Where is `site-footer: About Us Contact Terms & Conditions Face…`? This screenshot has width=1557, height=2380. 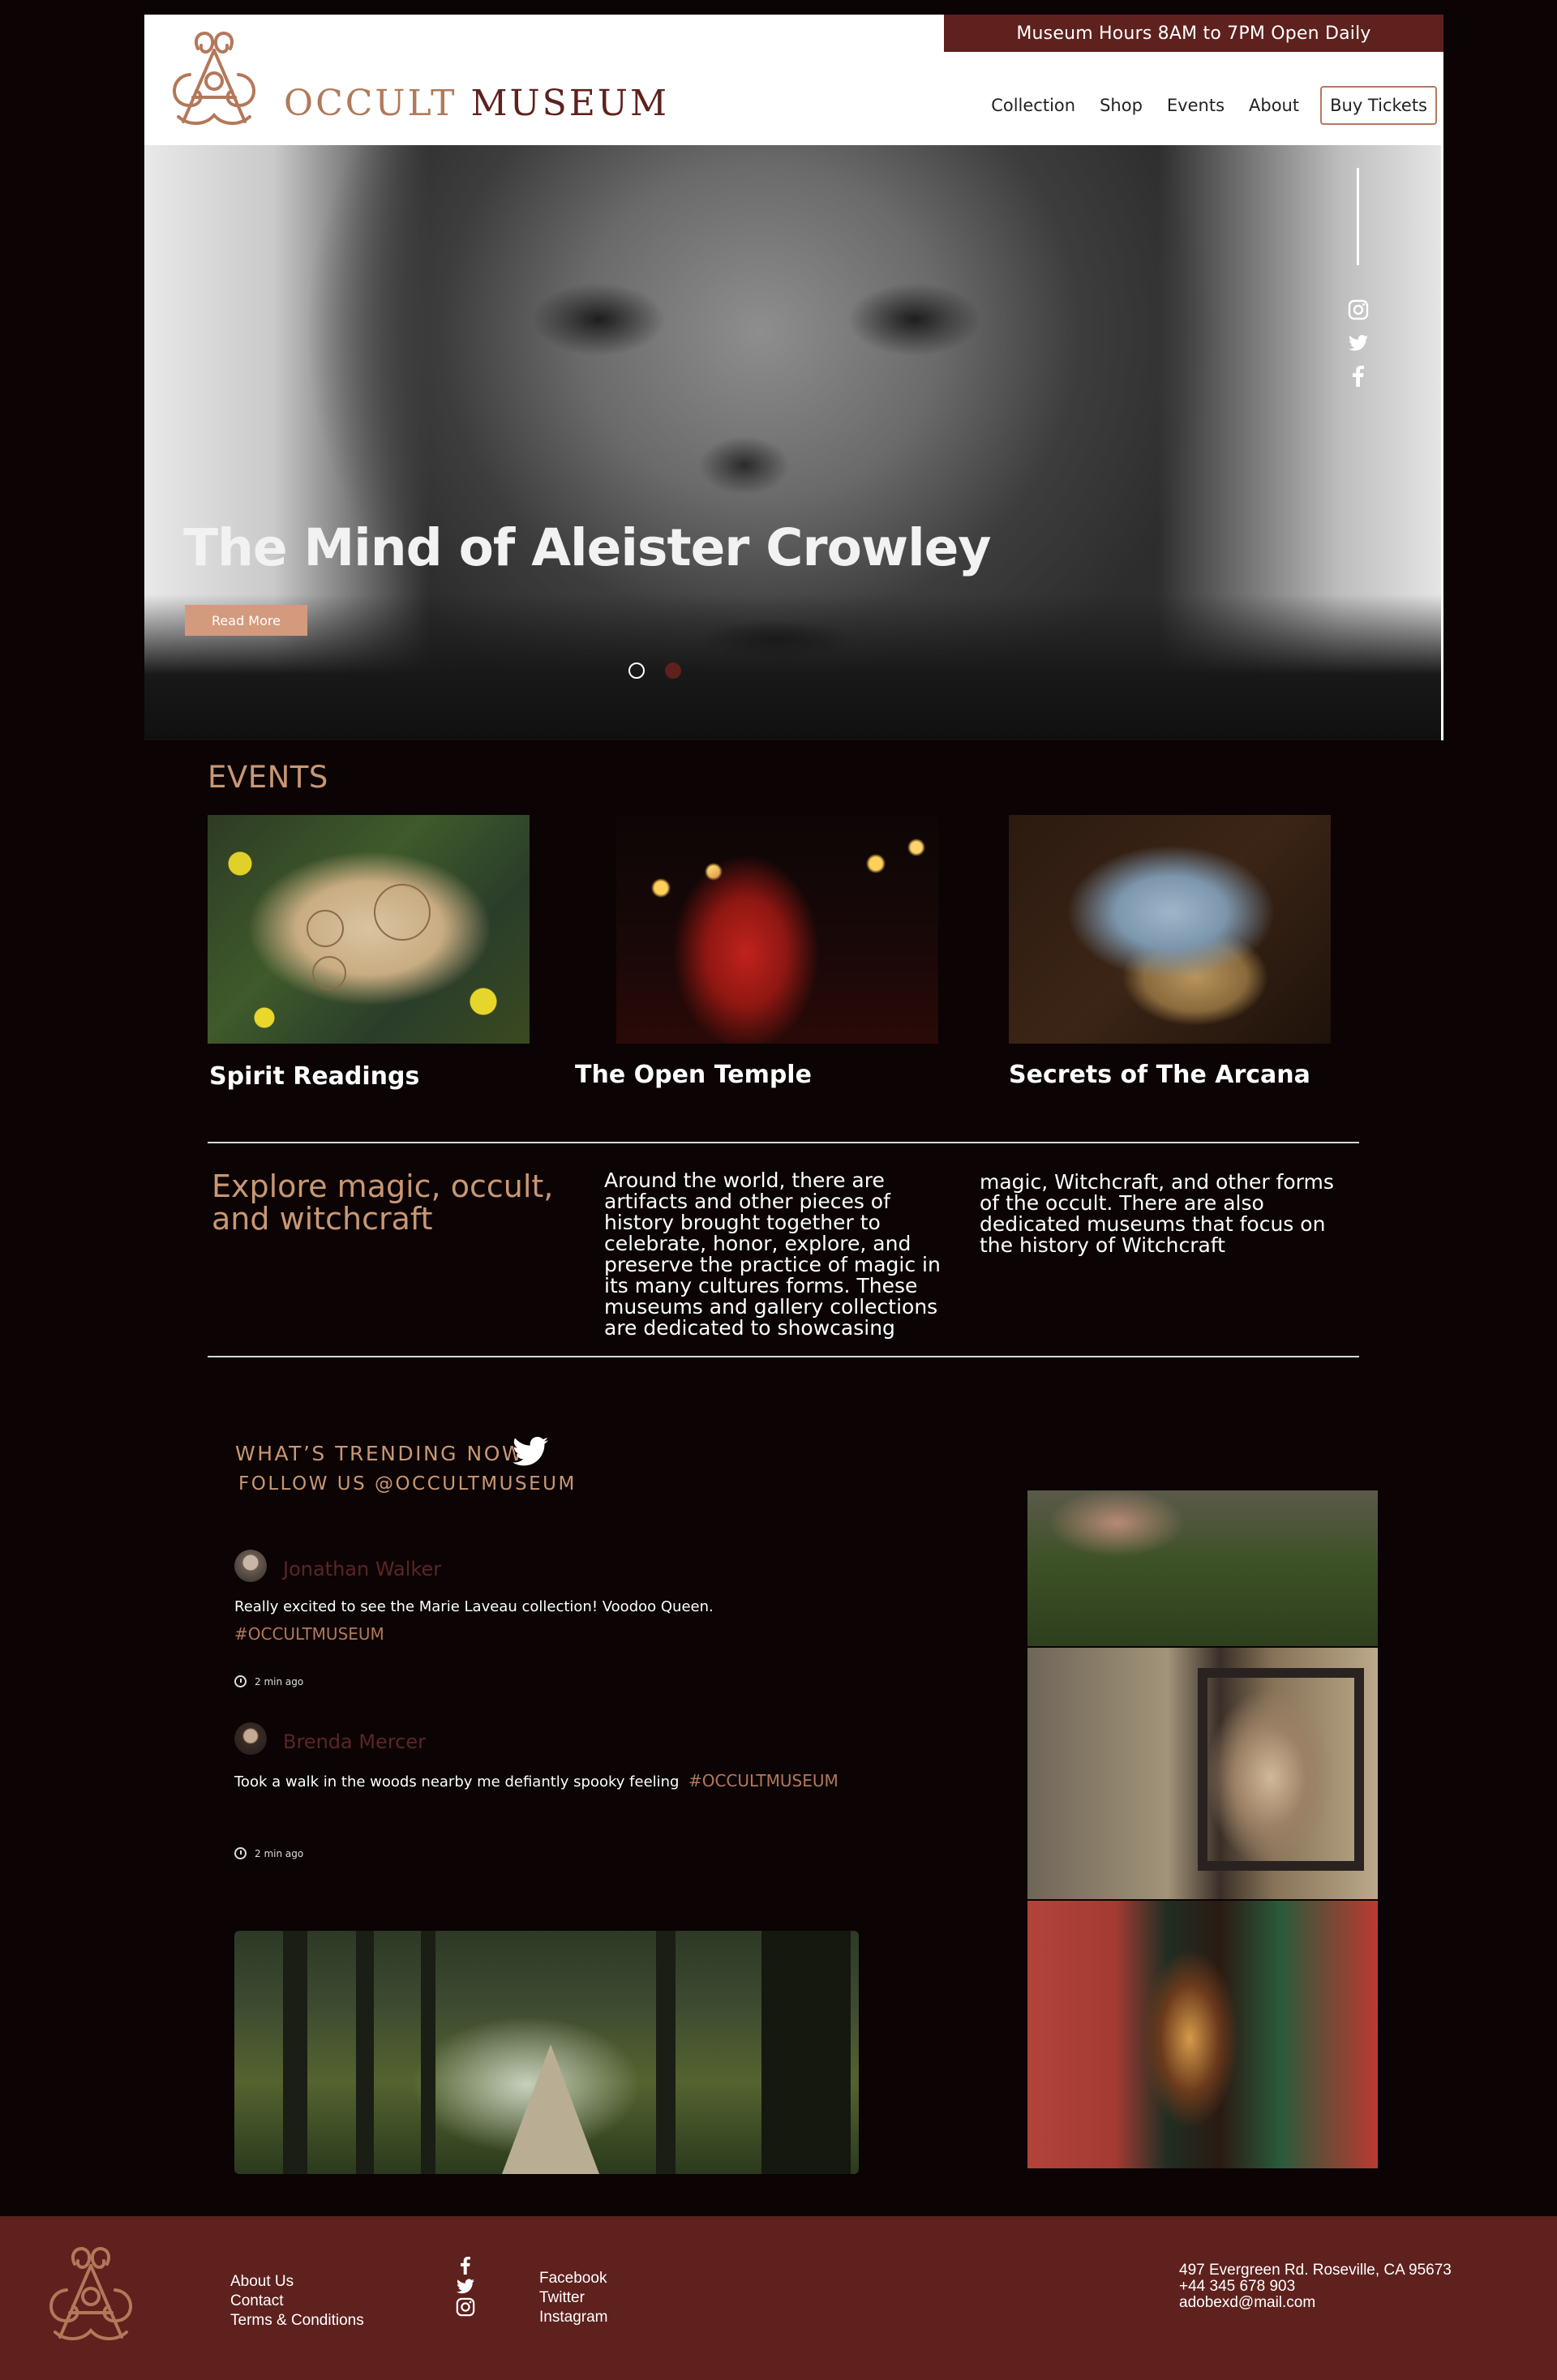 site-footer: About Us Contact Terms & Conditions Face… is located at coordinates (778, 2298).